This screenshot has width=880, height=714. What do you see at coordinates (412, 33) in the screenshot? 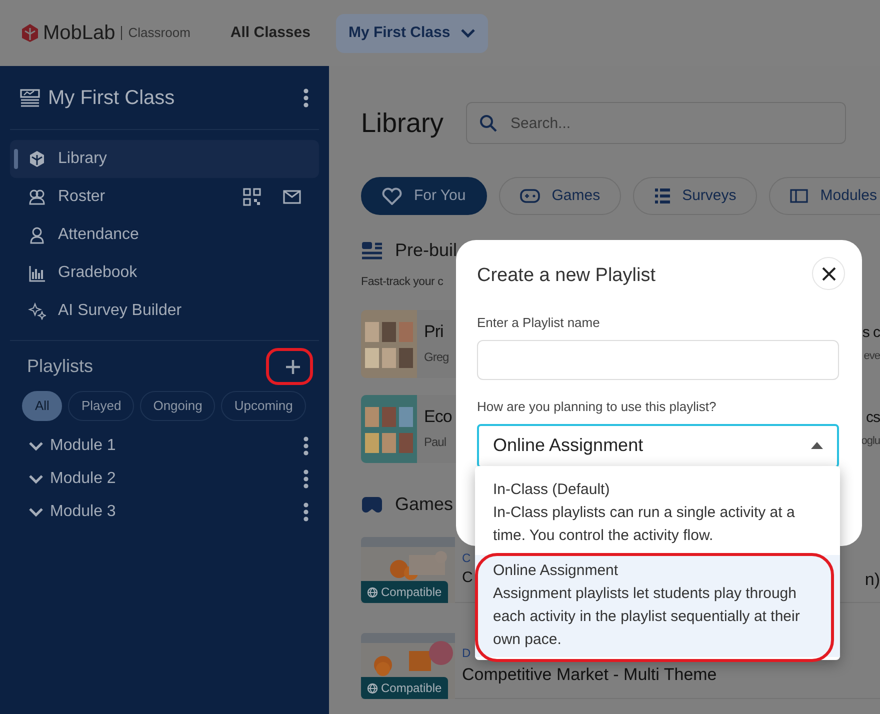
I see `class-switcher: My First Class` at bounding box center [412, 33].